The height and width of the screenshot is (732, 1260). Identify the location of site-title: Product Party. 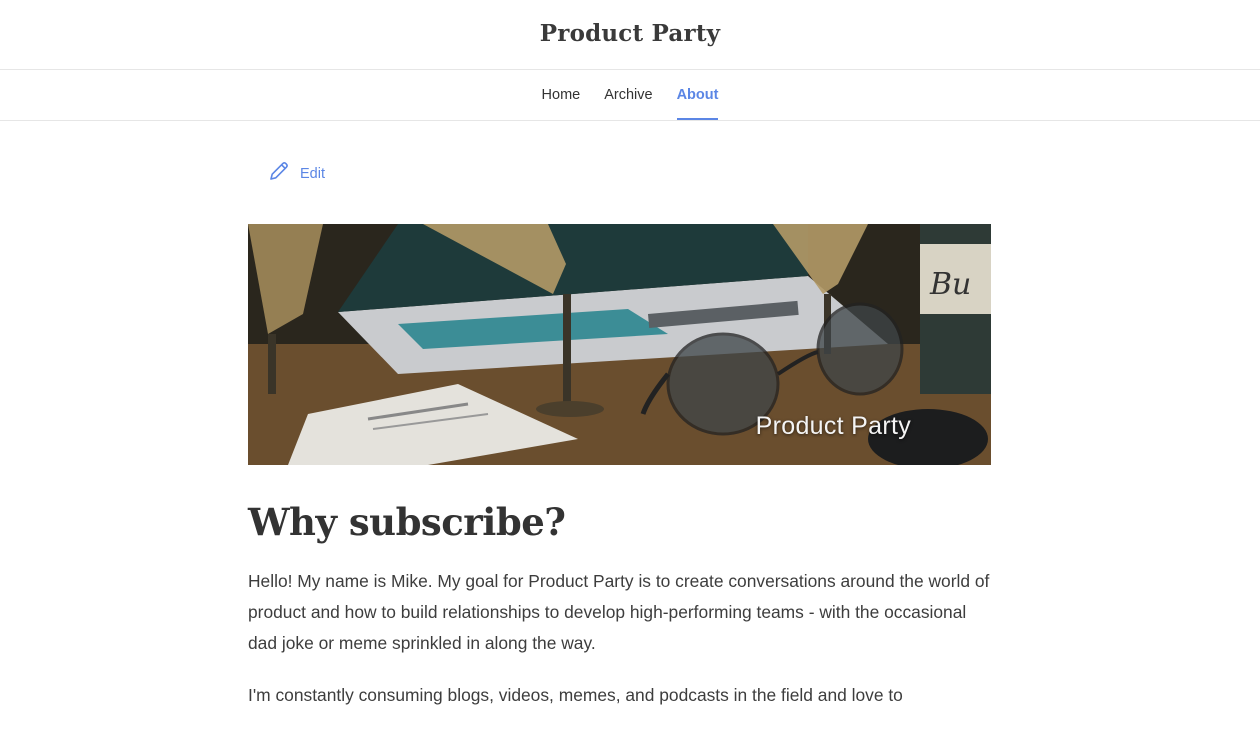
(630, 33).